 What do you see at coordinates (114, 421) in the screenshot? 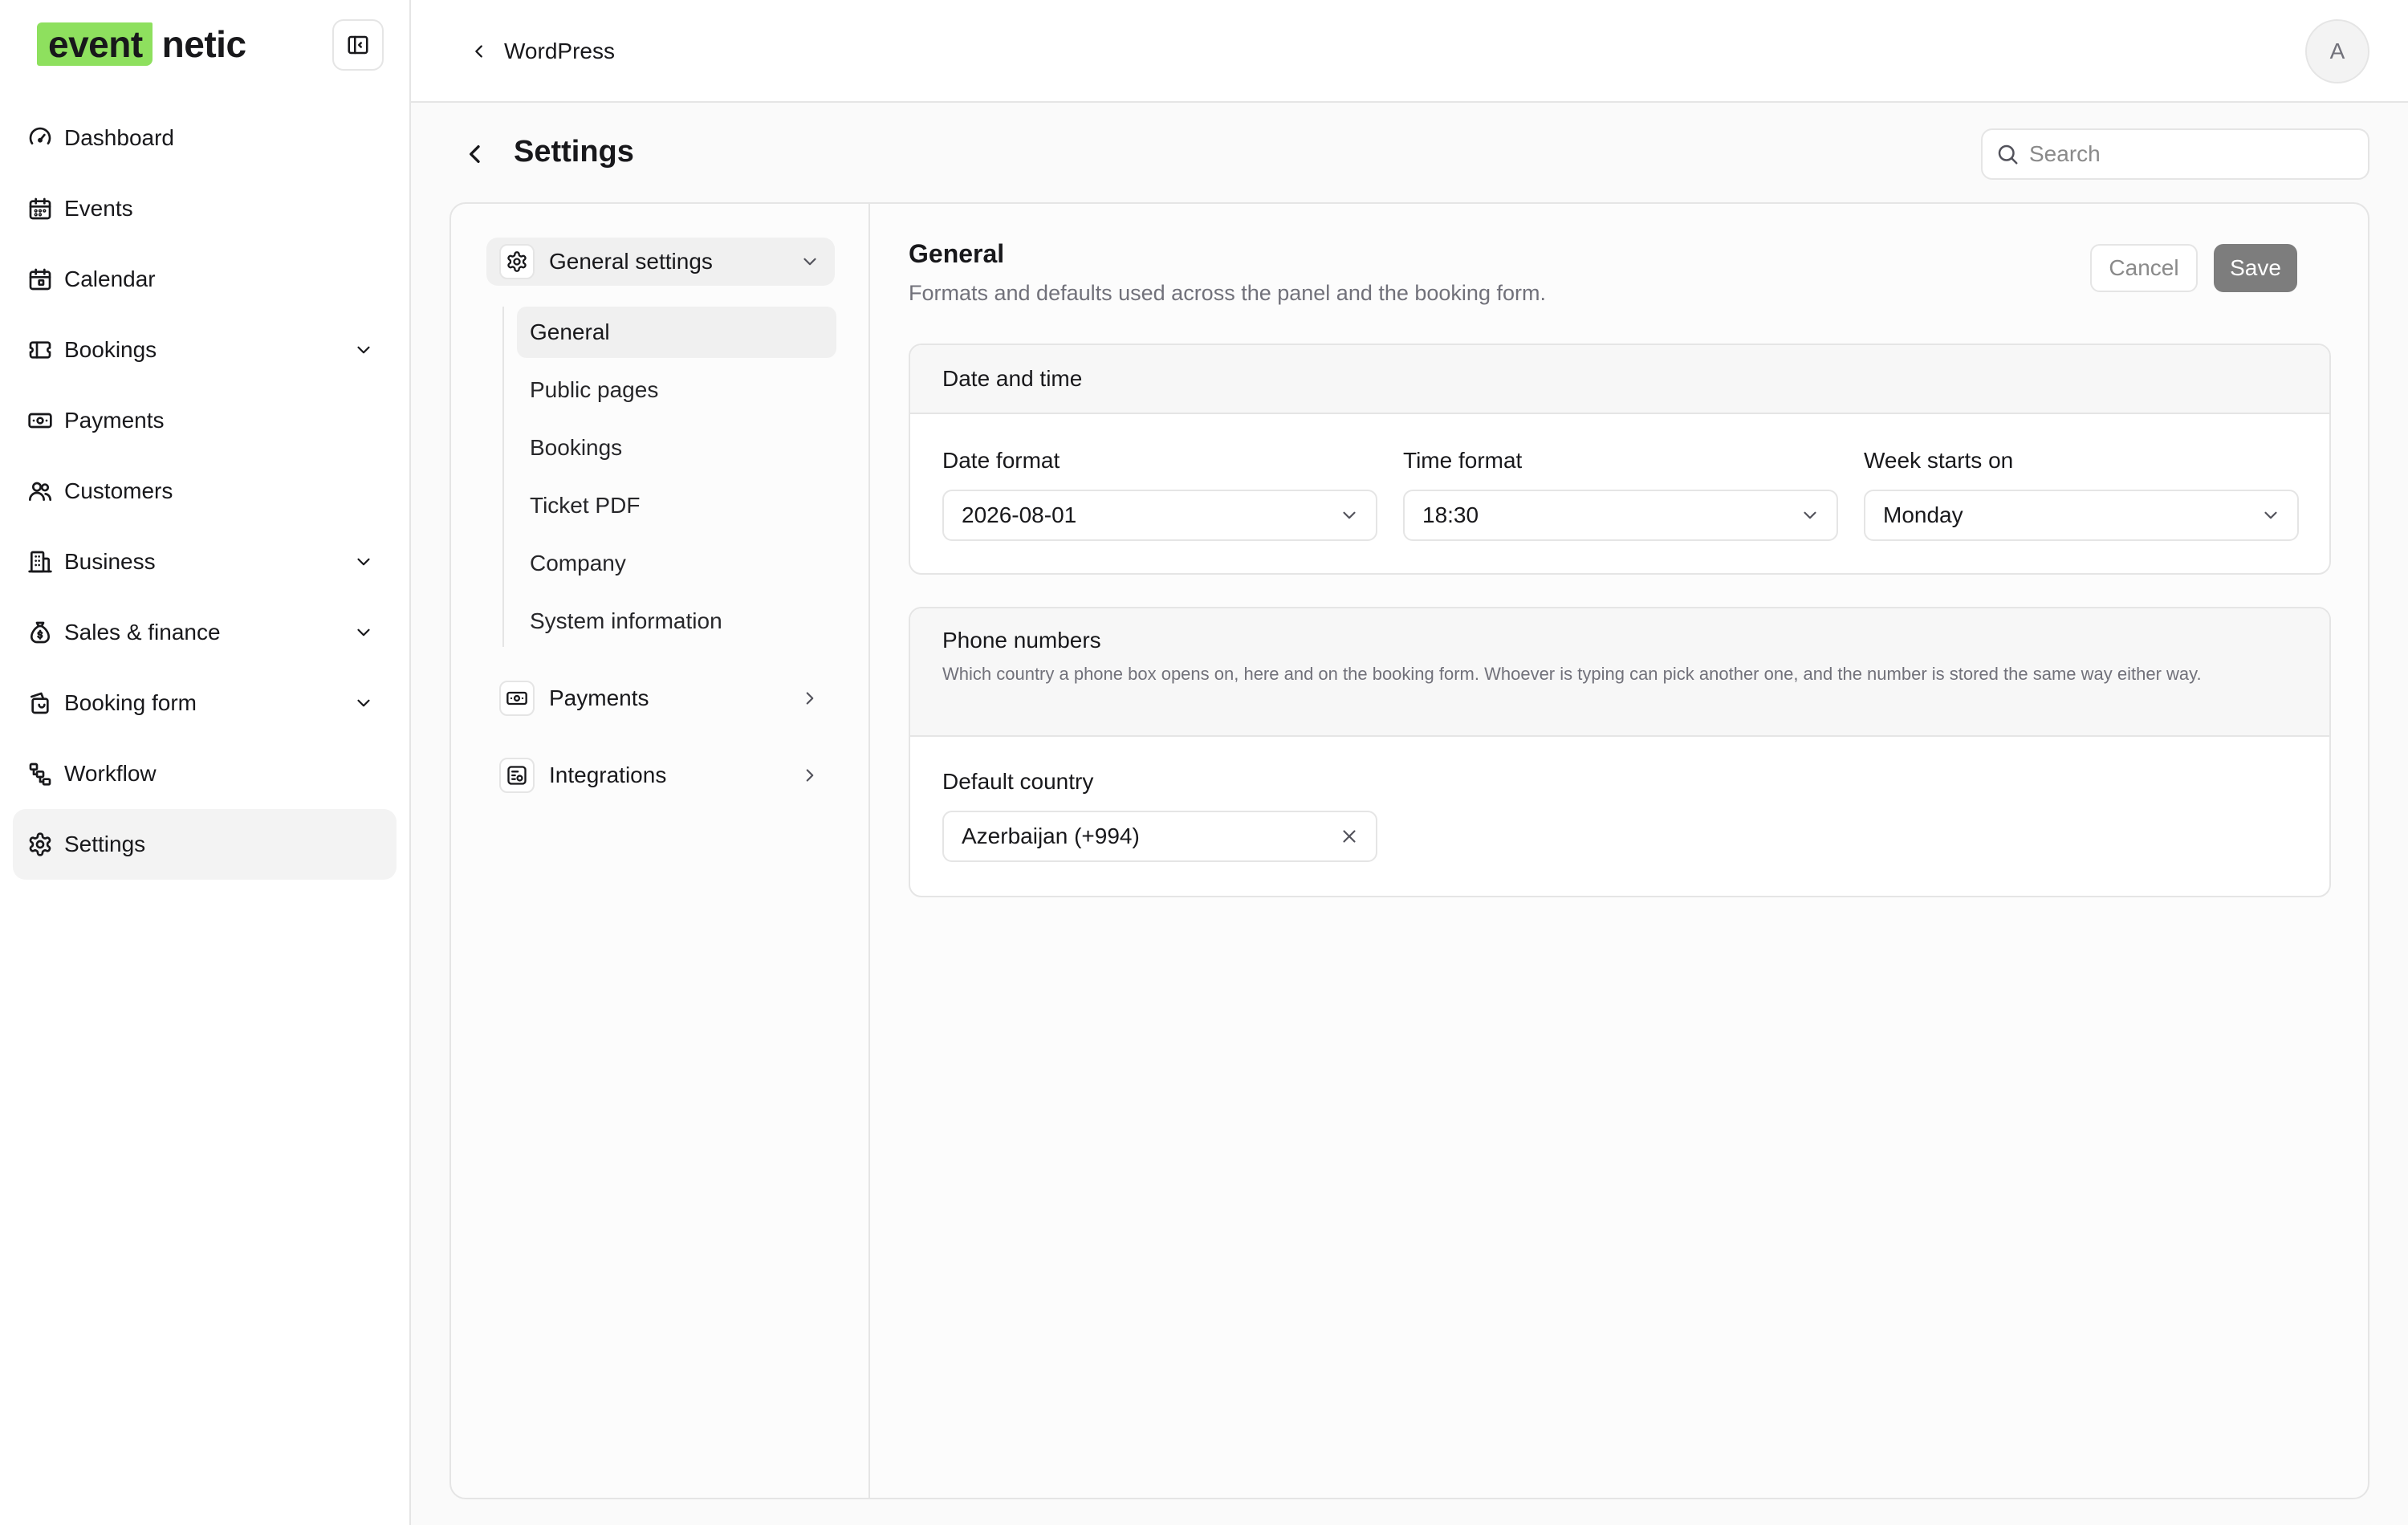
I see `sidebar-item-label: Payments` at bounding box center [114, 421].